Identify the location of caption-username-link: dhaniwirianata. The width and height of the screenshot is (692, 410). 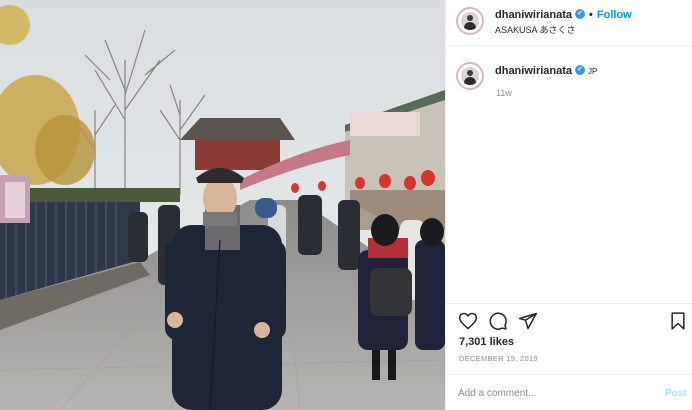
(533, 71).